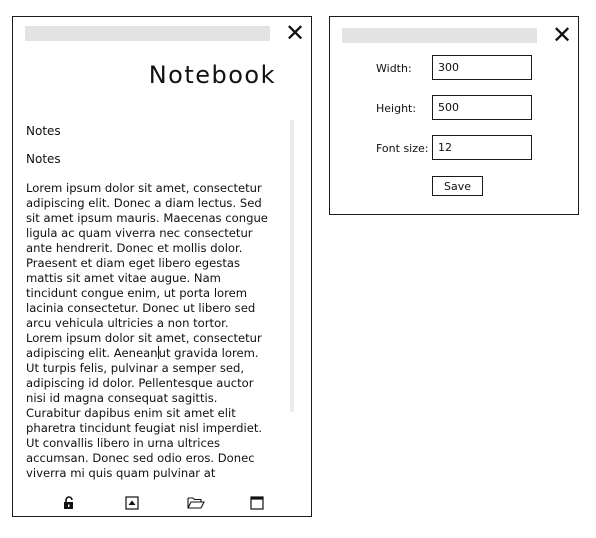 This screenshot has height=538, width=596. I want to click on notebook-toolbar, so click(162, 503).